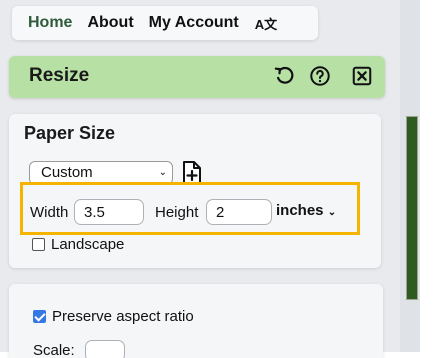  What do you see at coordinates (109, 212) in the screenshot?
I see `width-field` at bounding box center [109, 212].